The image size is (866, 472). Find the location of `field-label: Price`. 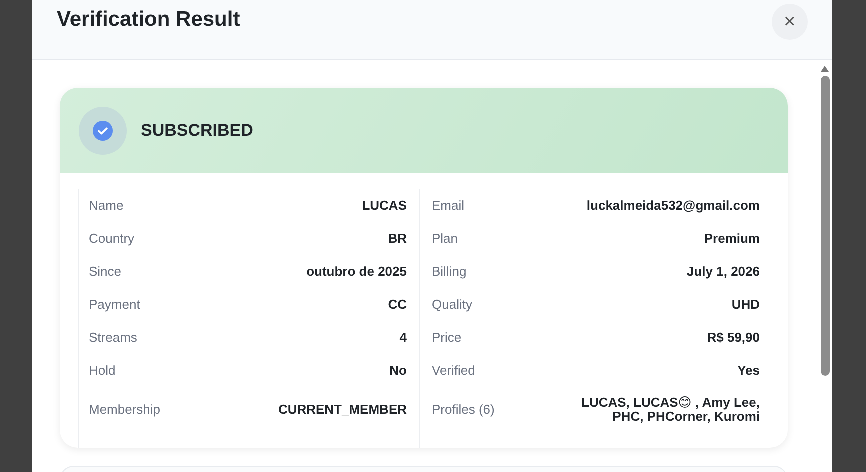

field-label: Price is located at coordinates (447, 337).